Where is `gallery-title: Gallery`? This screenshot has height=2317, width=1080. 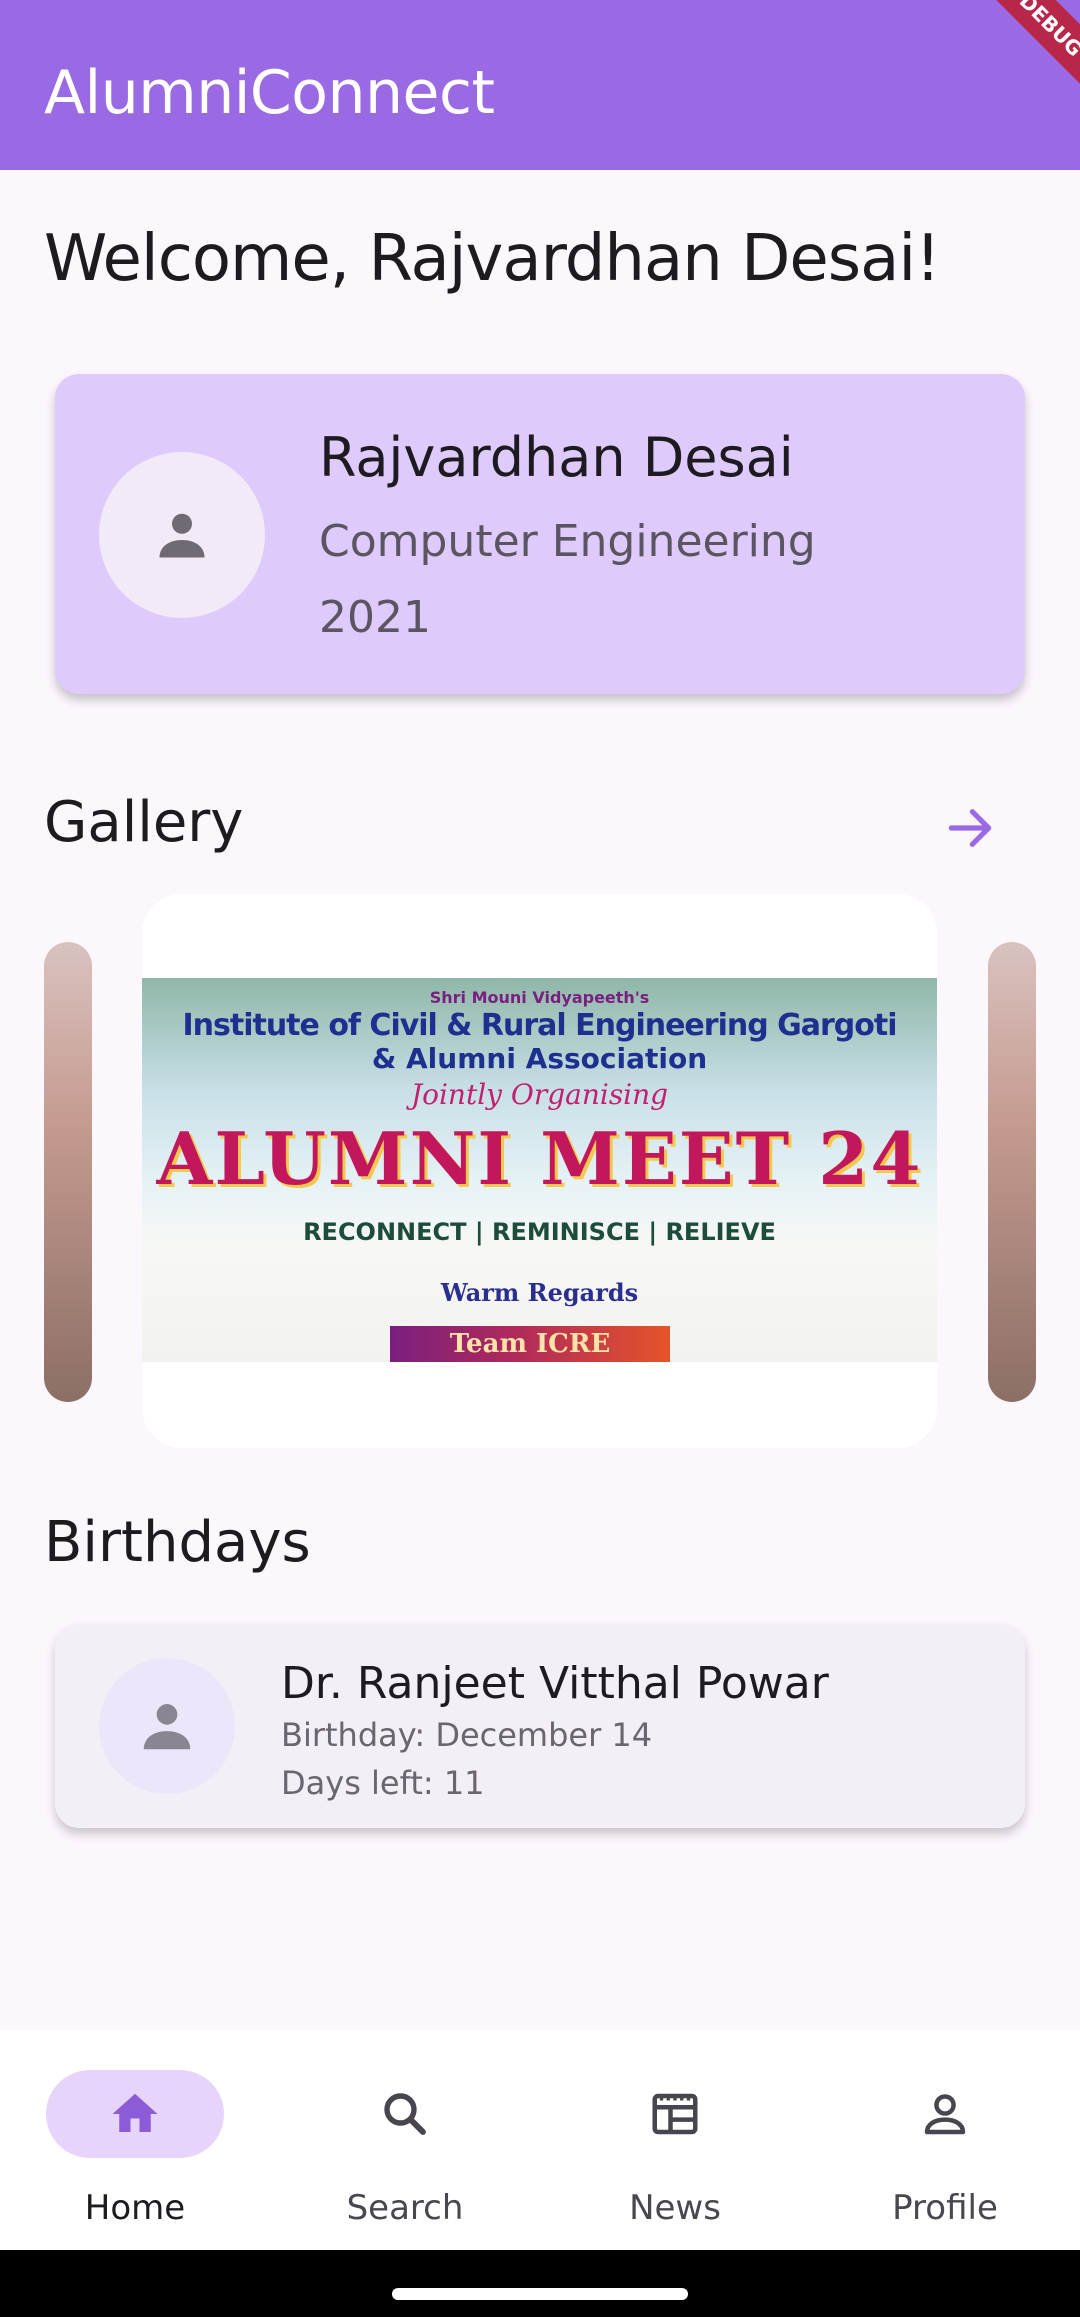
gallery-title: Gallery is located at coordinates (144, 822).